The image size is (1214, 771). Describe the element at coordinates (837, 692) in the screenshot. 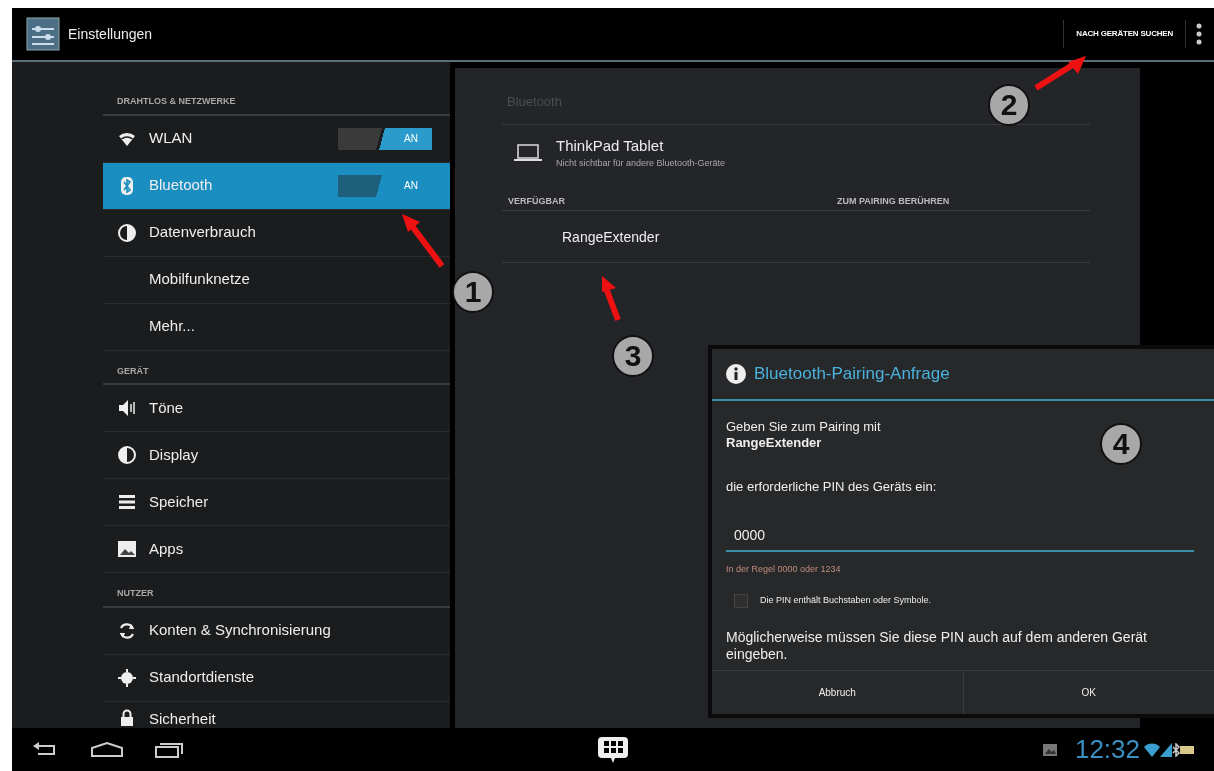

I see `cancel-button: Abbruch` at that location.